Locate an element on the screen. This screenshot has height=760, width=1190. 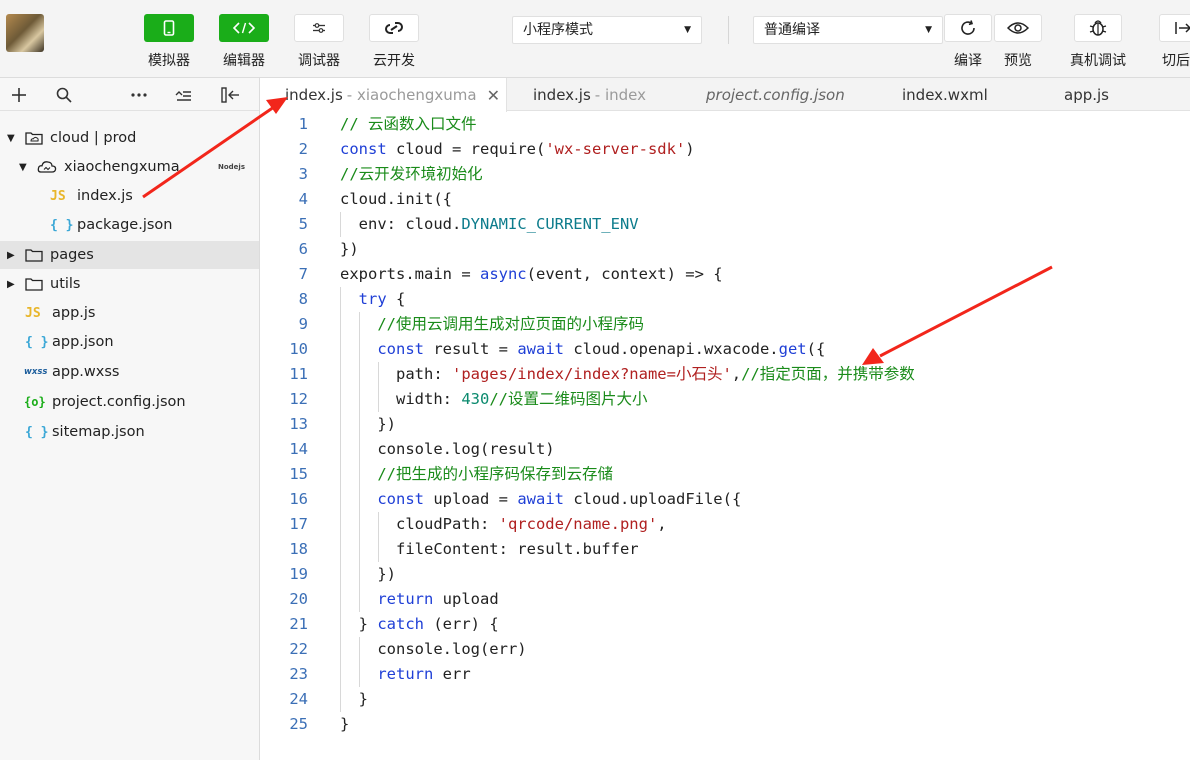
avatar is located at coordinates (25, 33).